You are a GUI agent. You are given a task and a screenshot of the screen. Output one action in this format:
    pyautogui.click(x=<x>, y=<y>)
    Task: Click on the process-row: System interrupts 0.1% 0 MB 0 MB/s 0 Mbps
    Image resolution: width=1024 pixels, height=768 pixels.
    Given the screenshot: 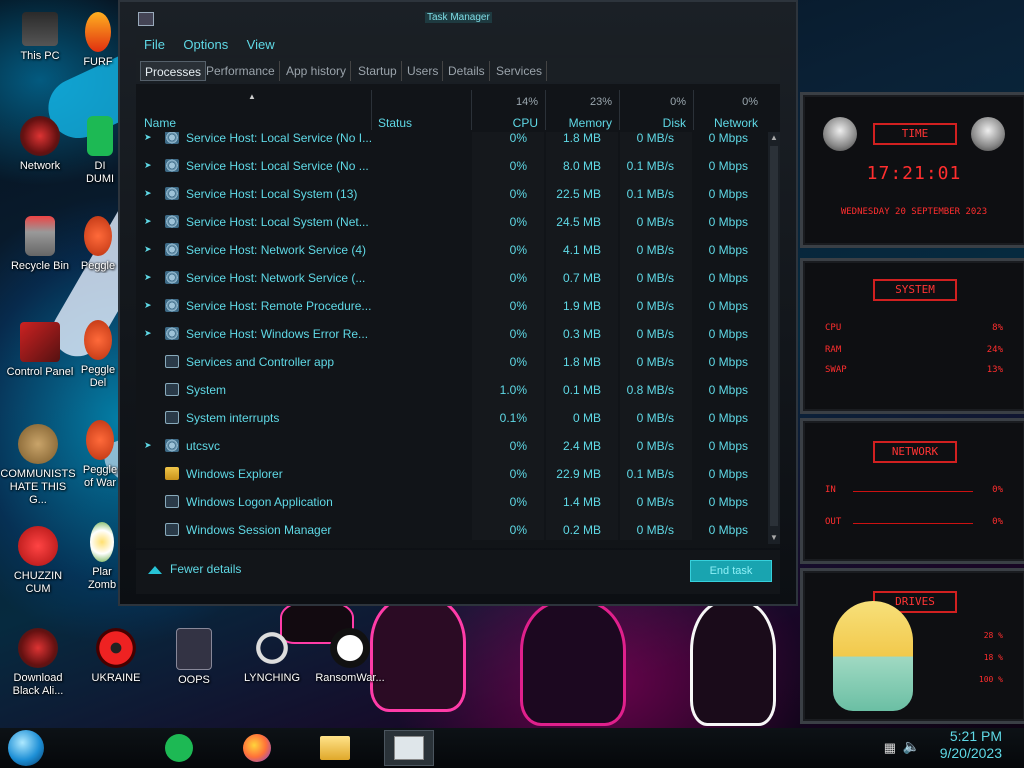 What is the action you would take?
    pyautogui.click(x=451, y=418)
    